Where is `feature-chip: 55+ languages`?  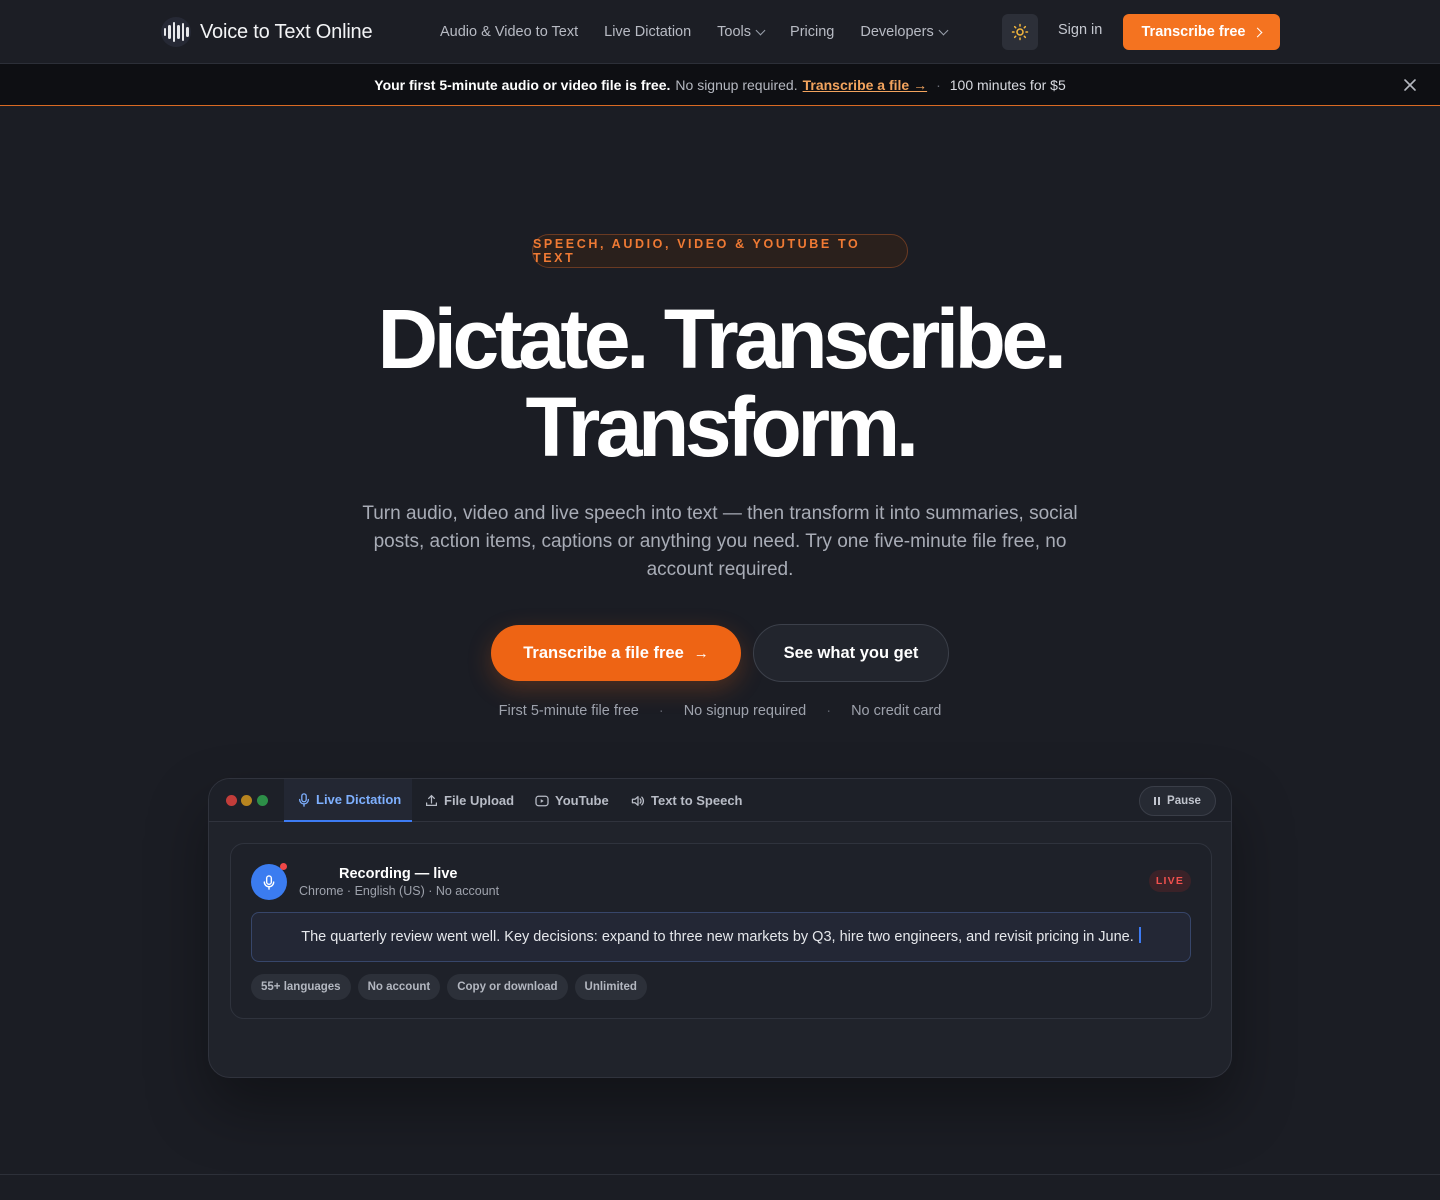 feature-chip: 55+ languages is located at coordinates (301, 987).